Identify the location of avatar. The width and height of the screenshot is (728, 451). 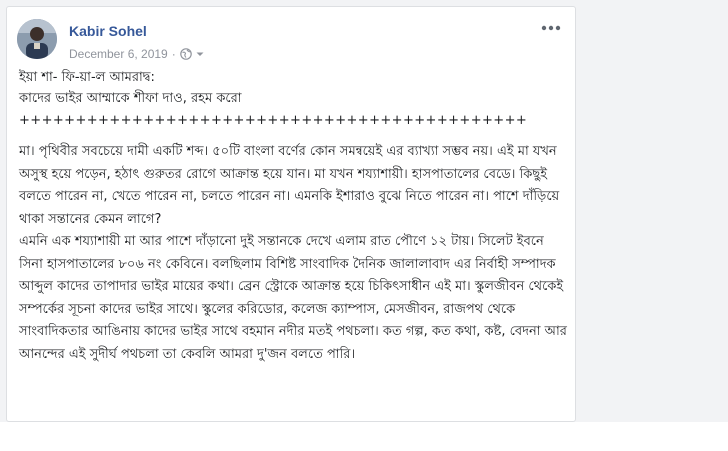
(37, 39).